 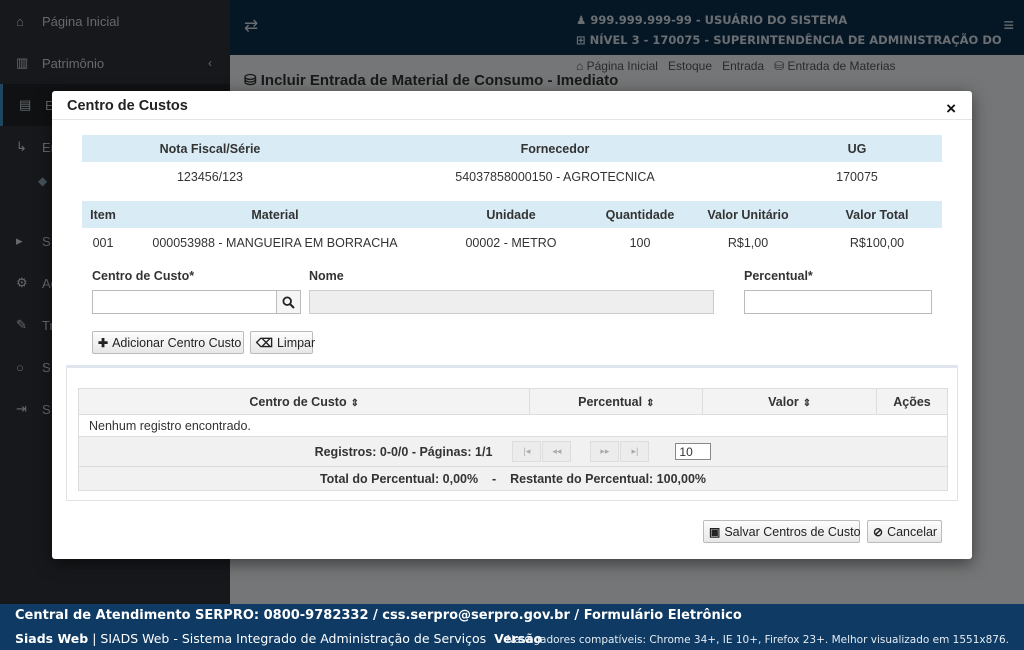 What do you see at coordinates (912, 401) in the screenshot?
I see `col-acoes: Ações` at bounding box center [912, 401].